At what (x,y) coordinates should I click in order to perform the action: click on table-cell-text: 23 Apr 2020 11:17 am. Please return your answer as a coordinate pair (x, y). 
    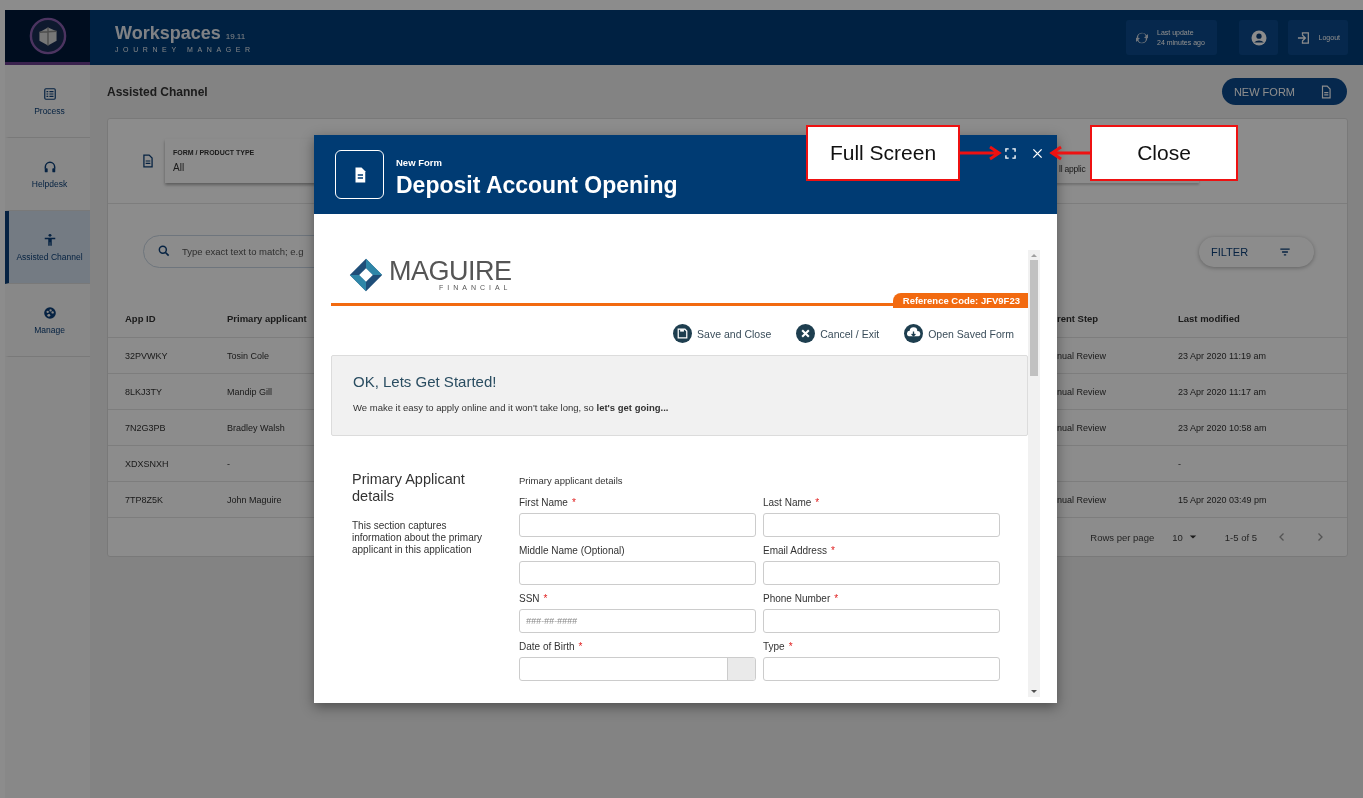
    Looking at the image, I should click on (1222, 391).